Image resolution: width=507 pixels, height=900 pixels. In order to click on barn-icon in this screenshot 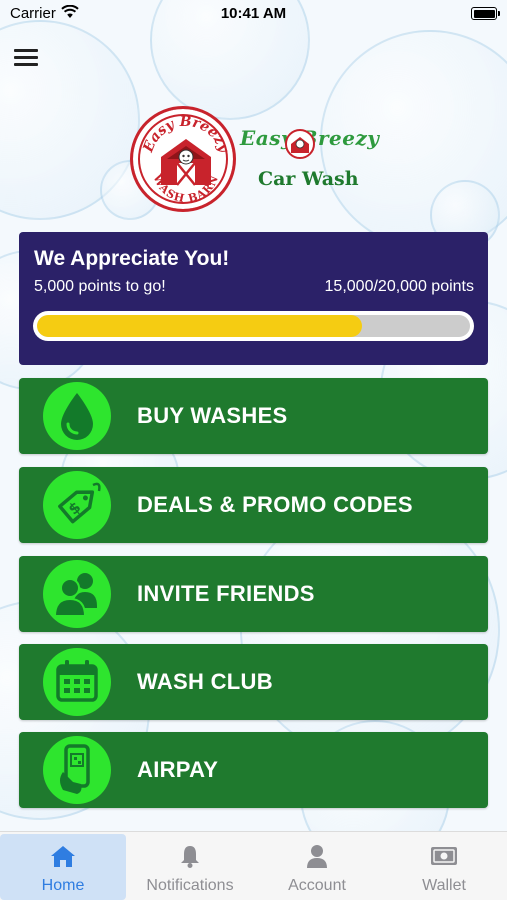, I will do `click(186, 162)`.